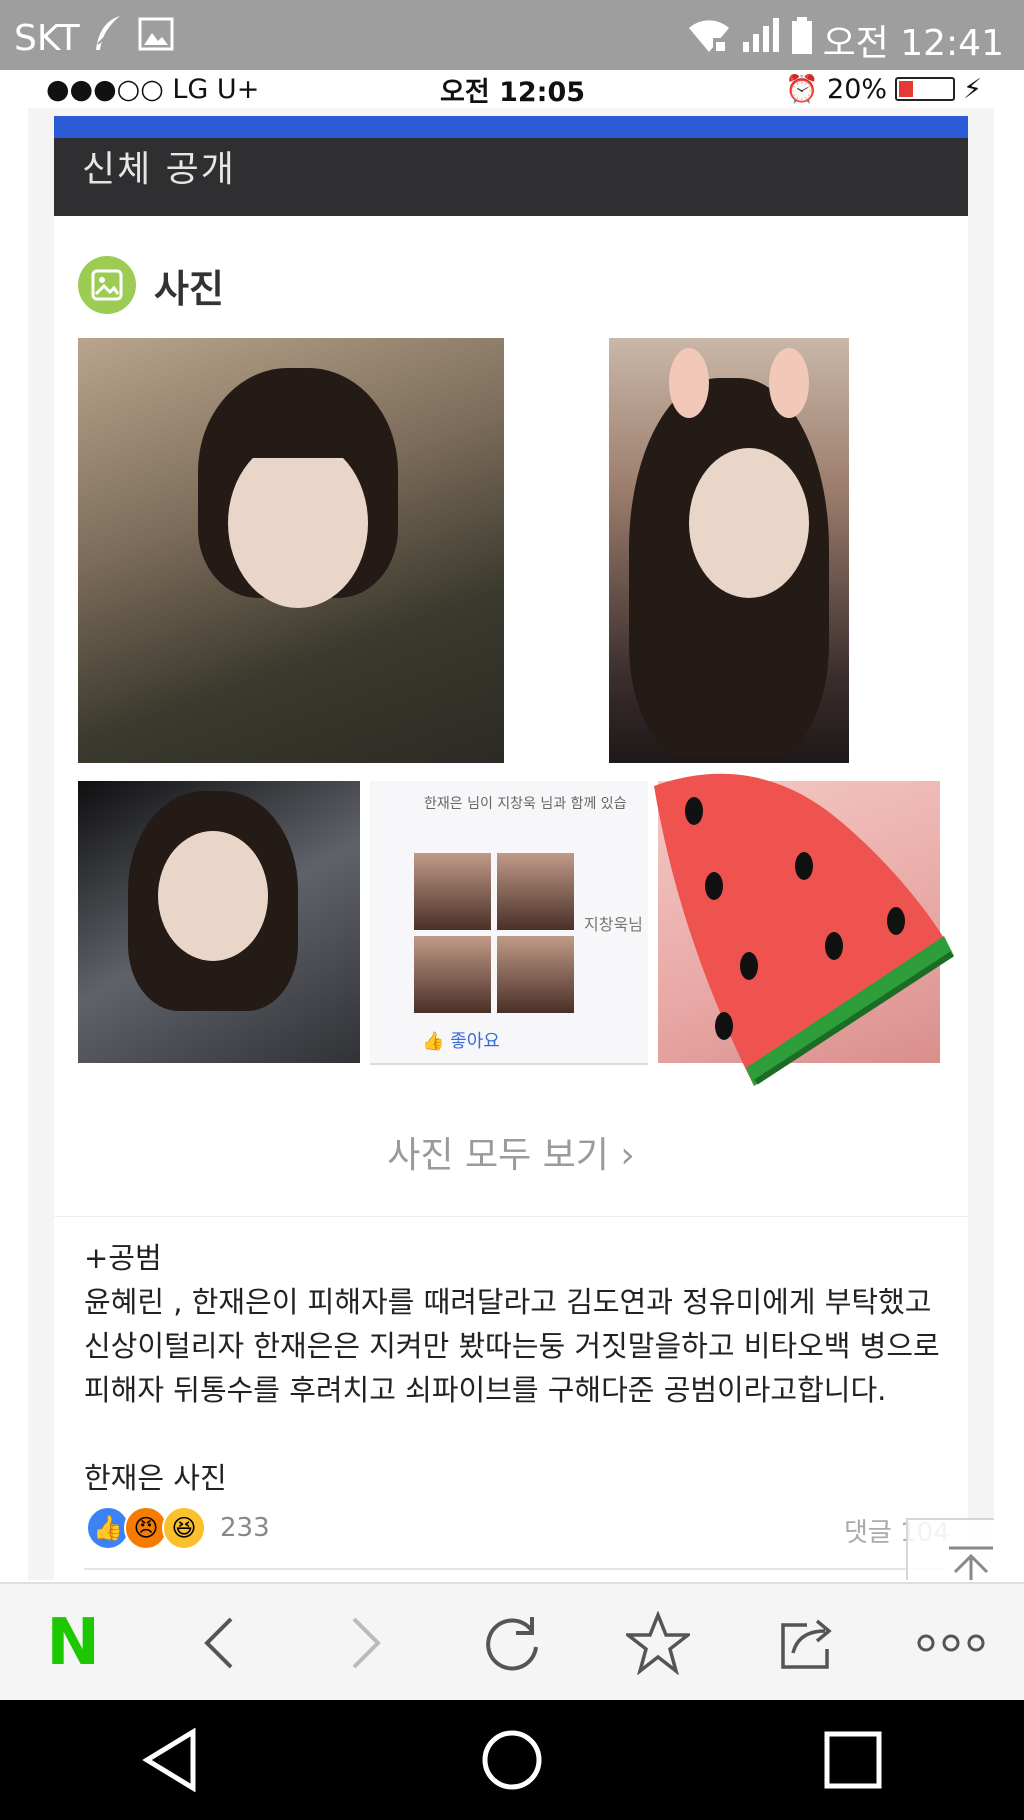 Image resolution: width=1024 pixels, height=1820 pixels. What do you see at coordinates (512, 35) in the screenshot?
I see `android-status-bar: SKT 오전 12:41` at bounding box center [512, 35].